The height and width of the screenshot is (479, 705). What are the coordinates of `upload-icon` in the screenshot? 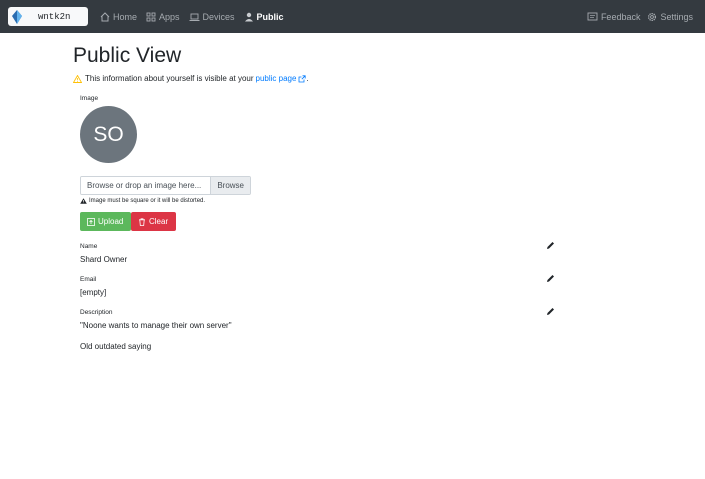 It's located at (91, 221).